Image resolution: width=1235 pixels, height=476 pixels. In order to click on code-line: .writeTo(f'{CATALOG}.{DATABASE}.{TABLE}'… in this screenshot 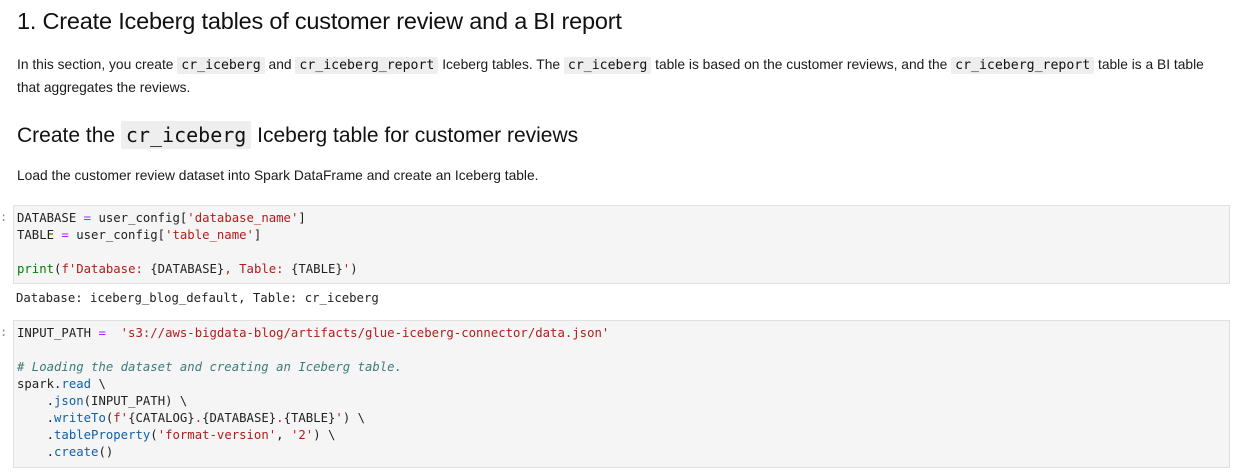, I will do `click(206, 418)`.